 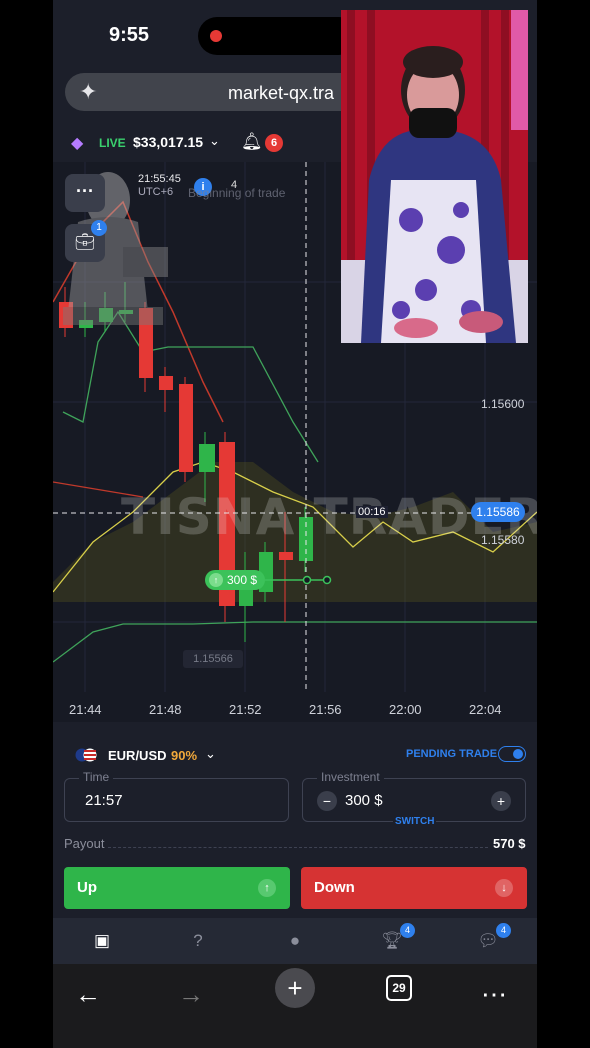 What do you see at coordinates (512, 754) in the screenshot?
I see `pending-trade-toggle` at bounding box center [512, 754].